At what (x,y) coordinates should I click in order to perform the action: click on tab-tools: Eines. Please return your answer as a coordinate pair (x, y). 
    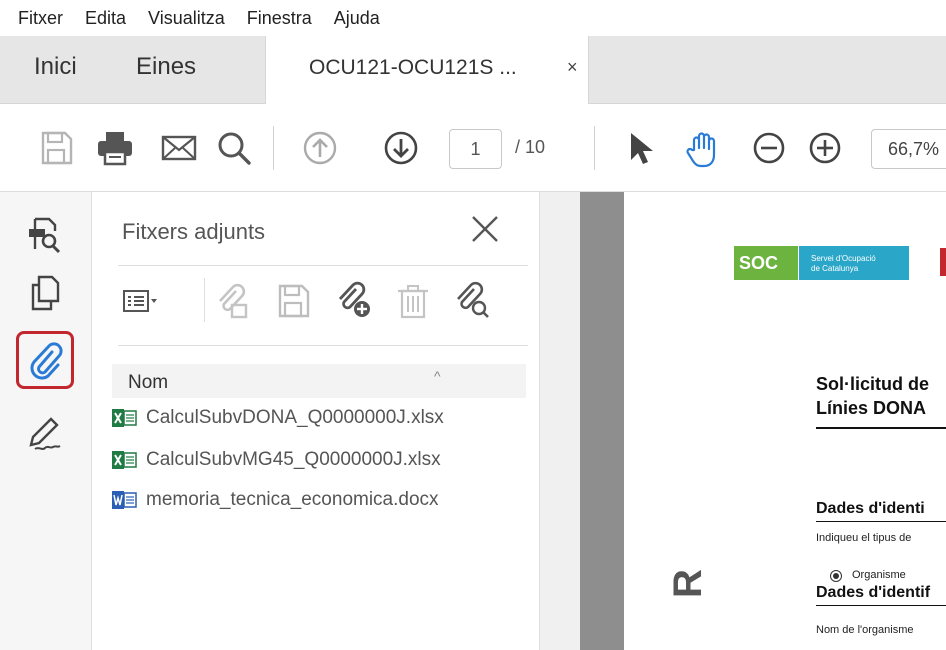
    Looking at the image, I should click on (166, 67).